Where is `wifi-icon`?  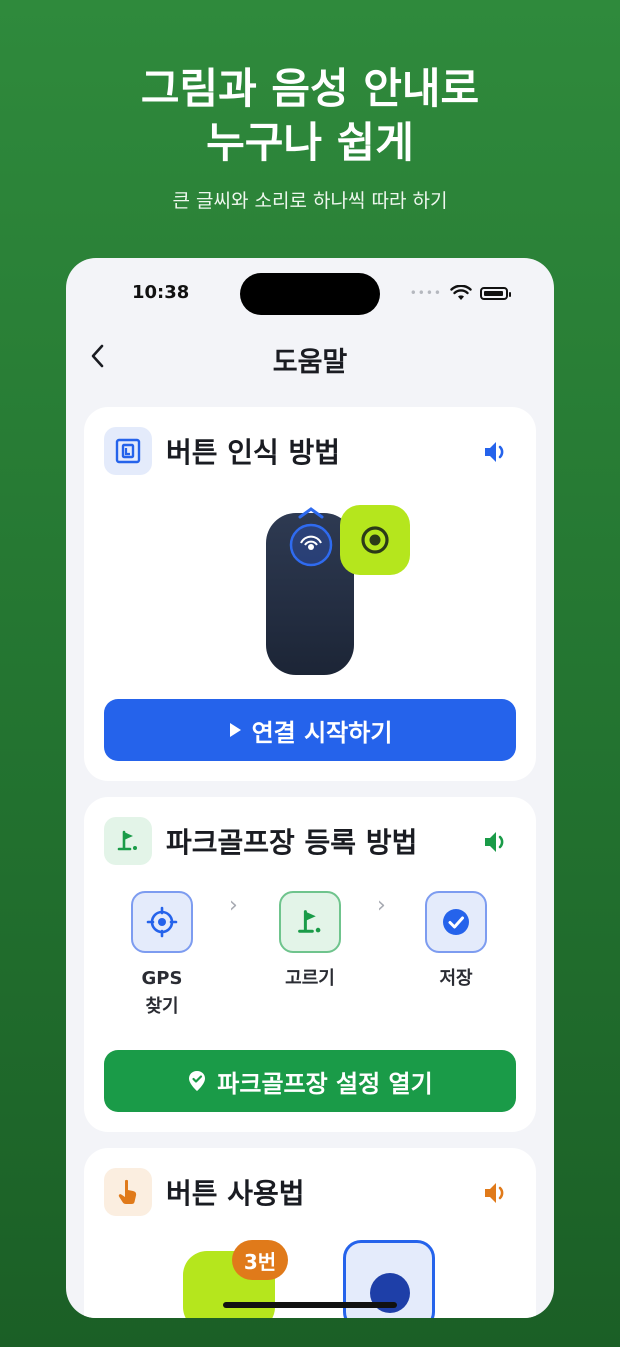
wifi-icon is located at coordinates (461, 292).